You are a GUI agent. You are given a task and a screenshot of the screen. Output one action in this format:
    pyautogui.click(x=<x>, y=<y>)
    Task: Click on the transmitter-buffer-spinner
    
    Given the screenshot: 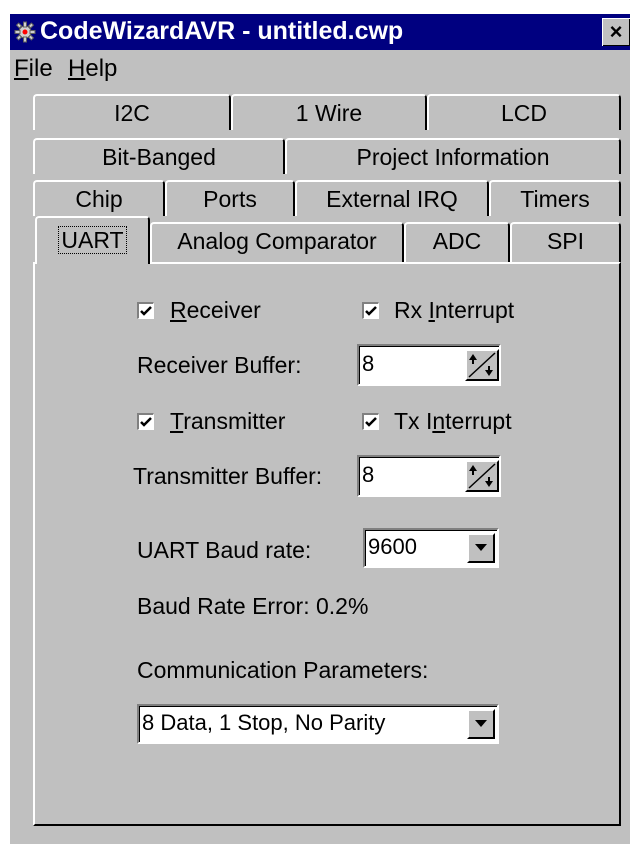 What is the action you would take?
    pyautogui.click(x=482, y=476)
    